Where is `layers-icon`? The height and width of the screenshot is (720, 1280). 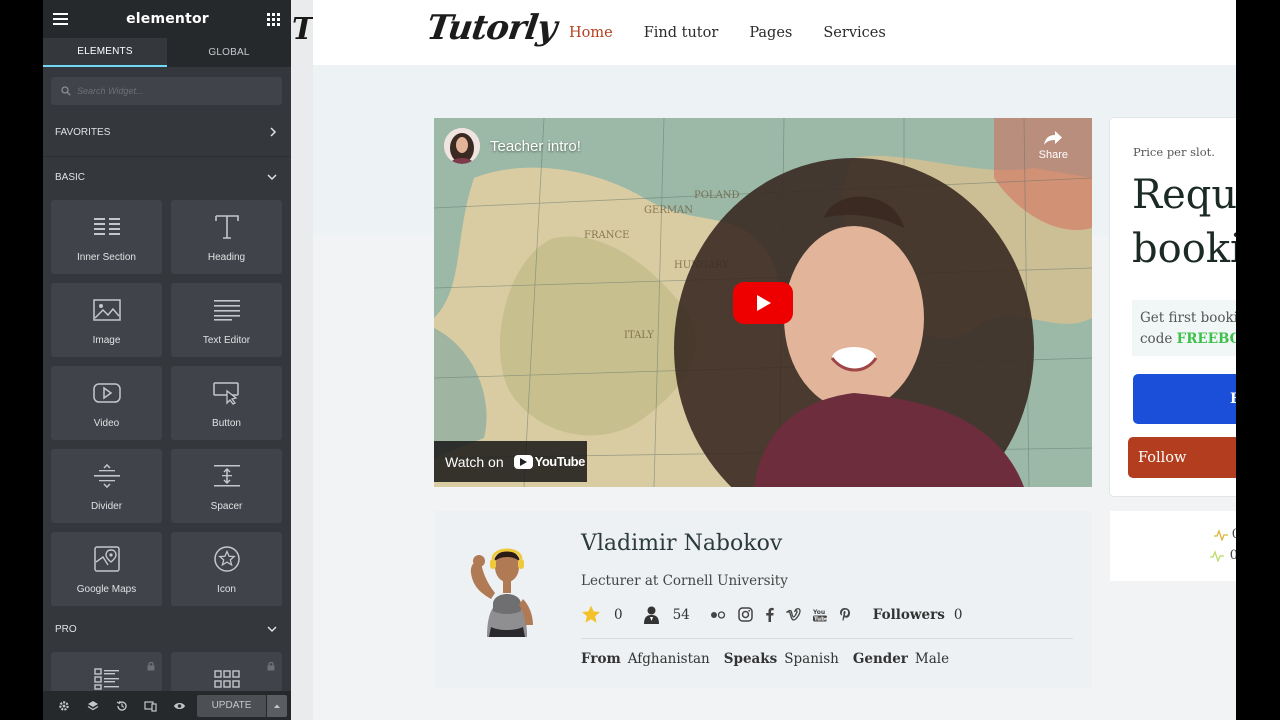
layers-icon is located at coordinates (92, 705).